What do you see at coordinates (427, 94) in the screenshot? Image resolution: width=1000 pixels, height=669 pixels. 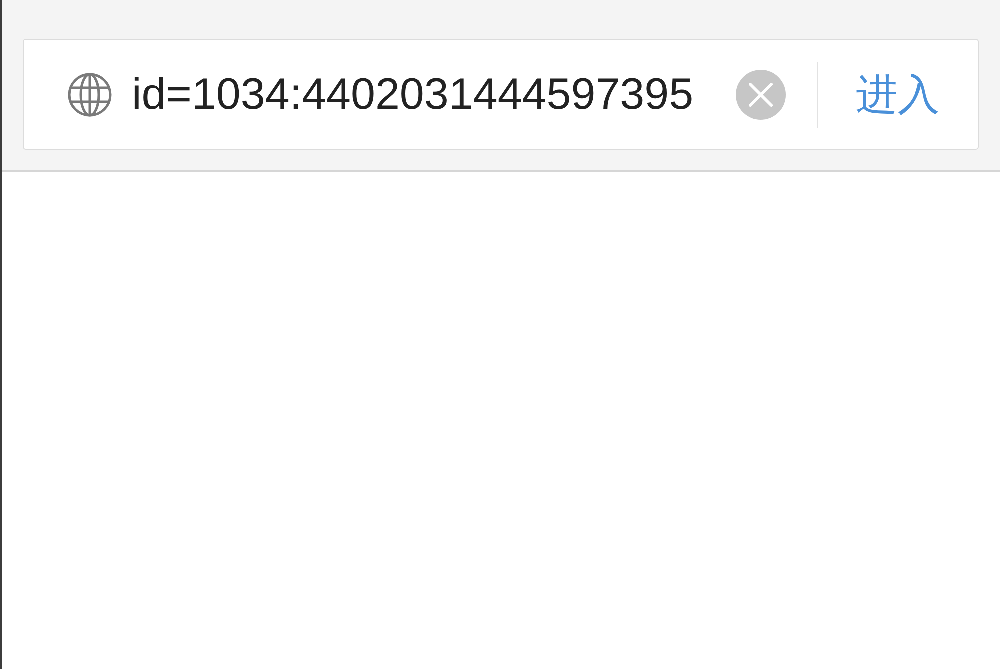 I see `url-input: id=1034:4402031444597395` at bounding box center [427, 94].